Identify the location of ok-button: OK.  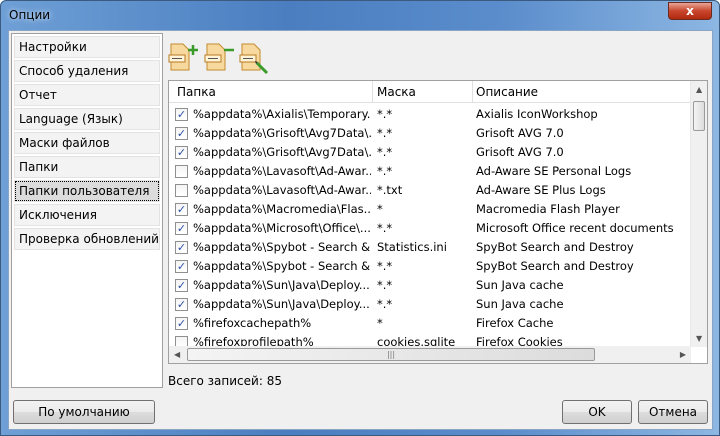
(597, 412).